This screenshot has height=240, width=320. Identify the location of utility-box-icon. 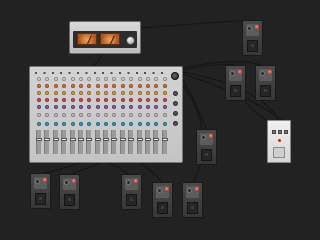
(279, 141).